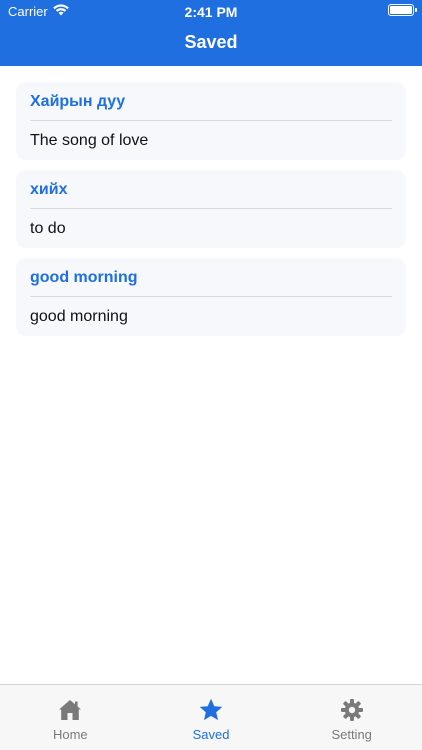 The width and height of the screenshot is (422, 750). Describe the element at coordinates (211, 209) in the screenshot. I see `saved-card: хийх to do` at that location.